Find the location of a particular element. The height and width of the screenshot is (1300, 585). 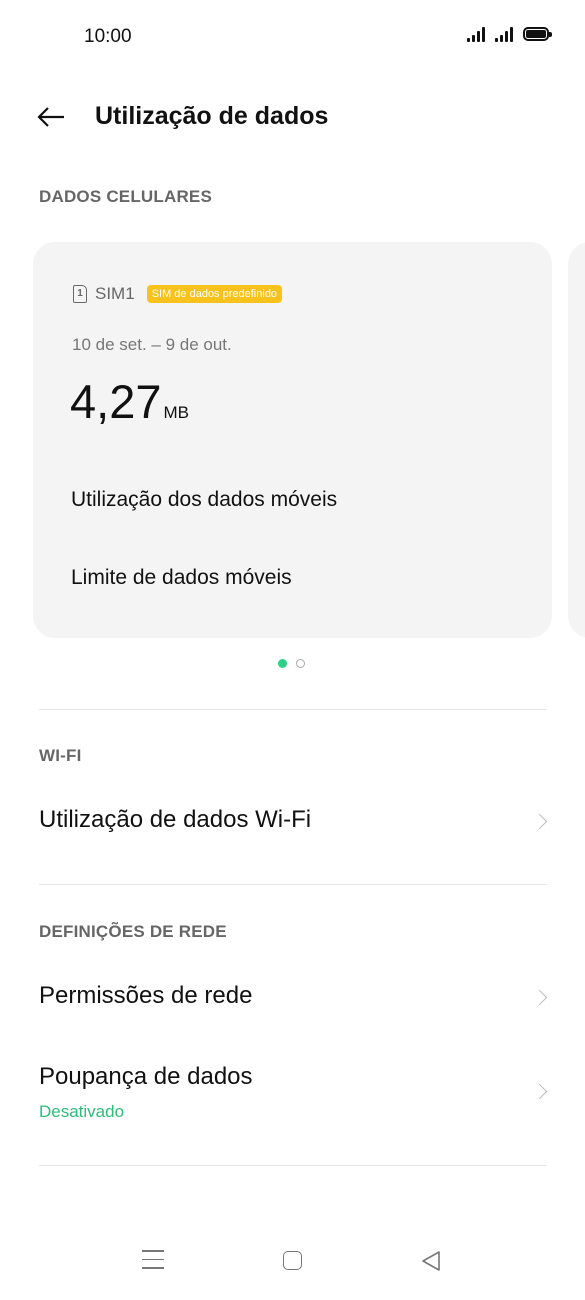

arrow-left-icon is located at coordinates (51, 117).